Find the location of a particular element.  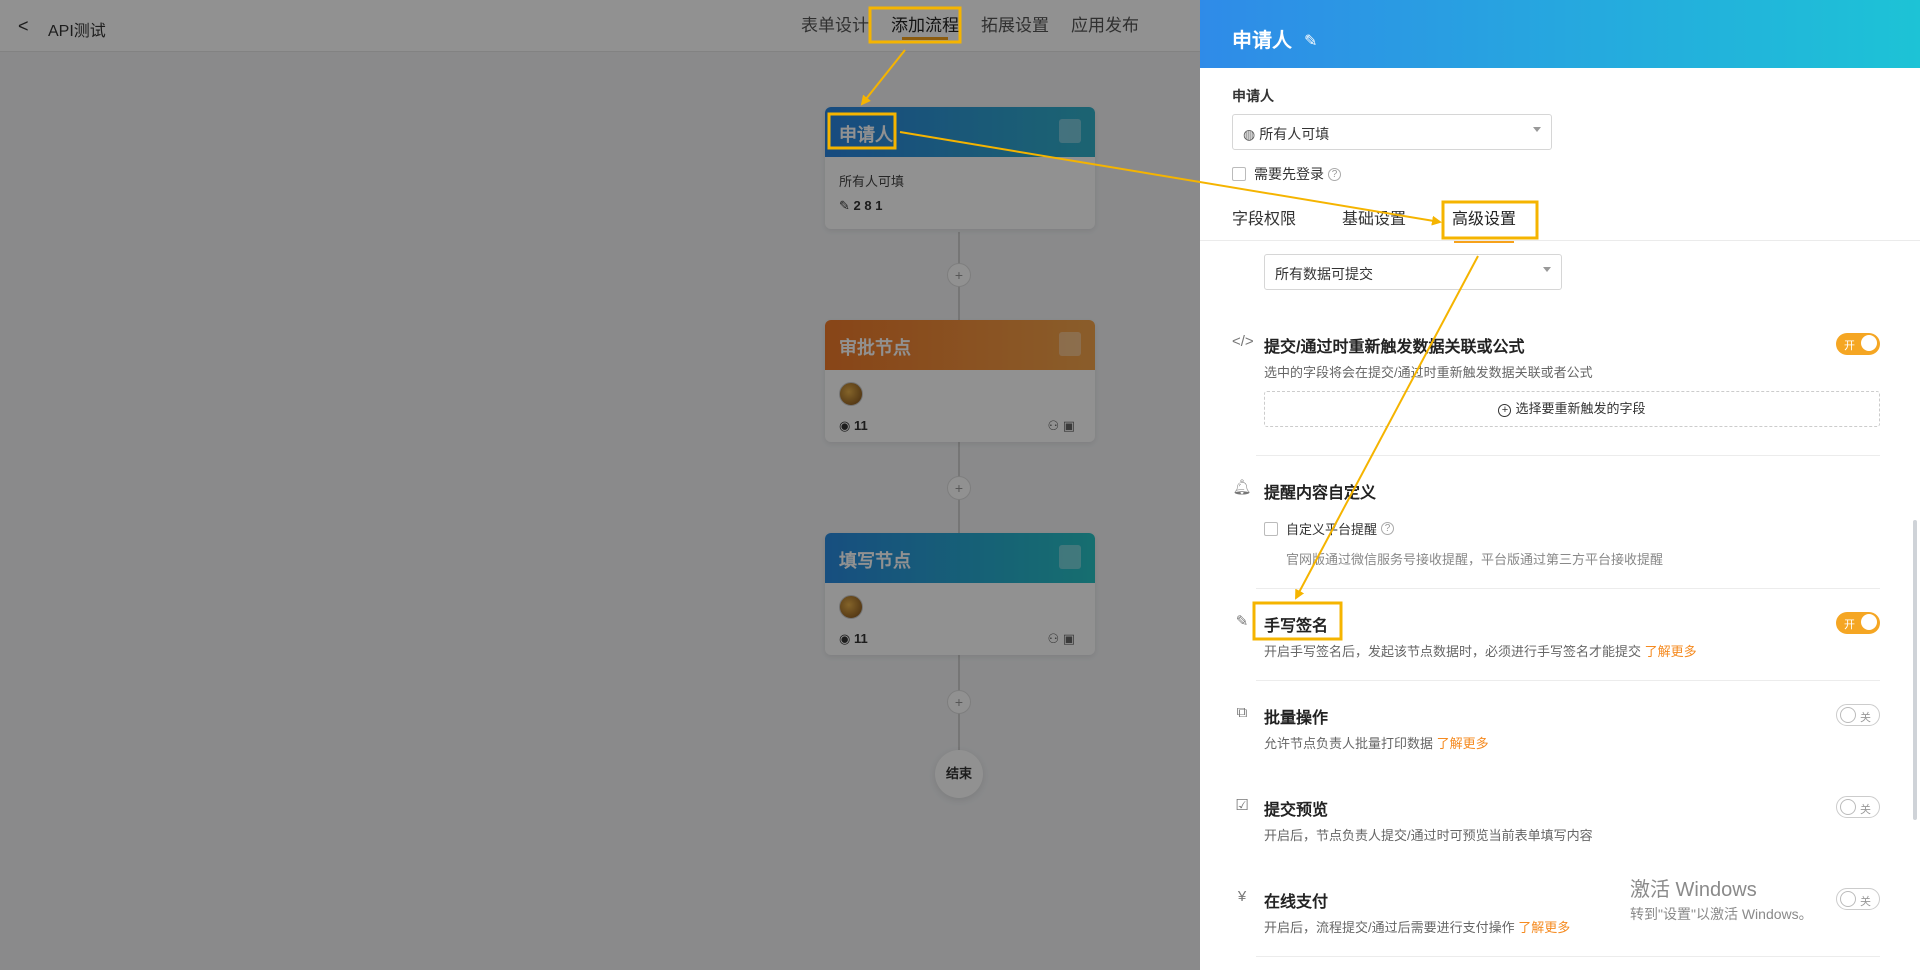

plus-circle-icon: + is located at coordinates (1505, 410).